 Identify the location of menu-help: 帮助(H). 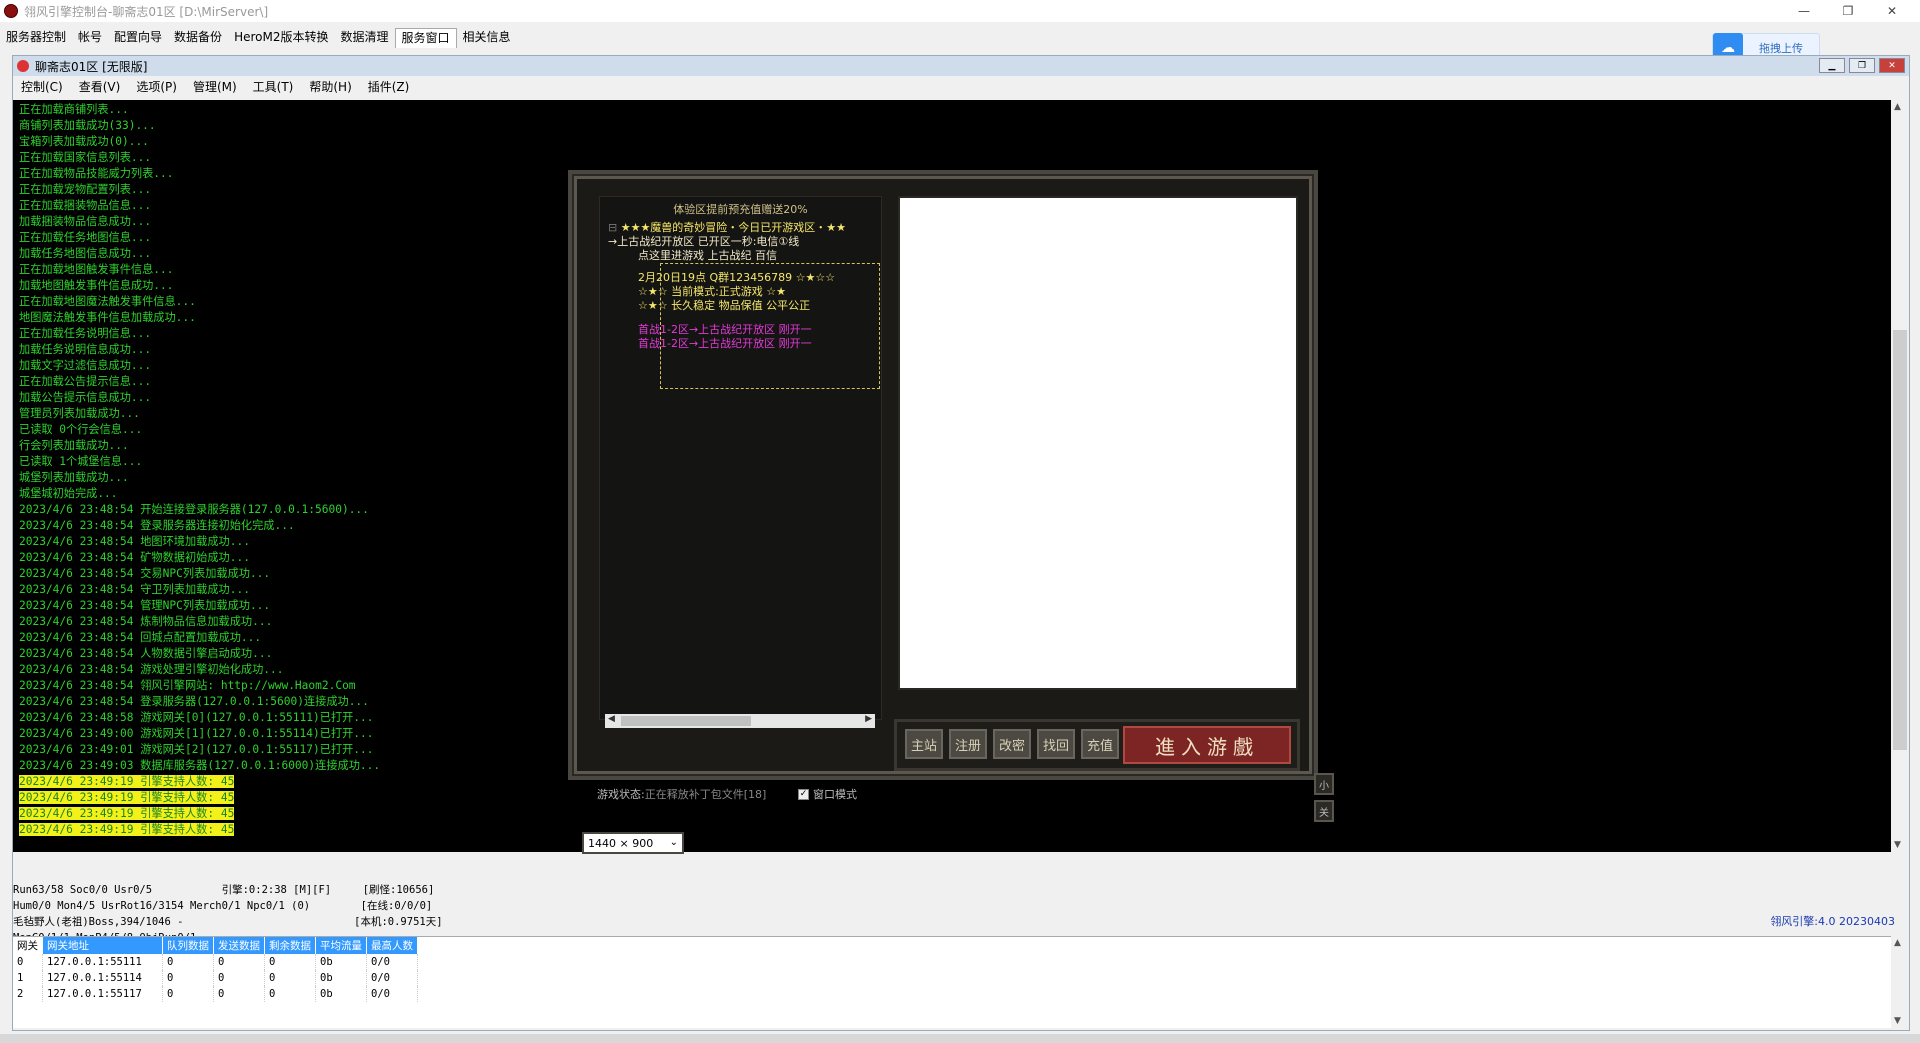
(330, 87).